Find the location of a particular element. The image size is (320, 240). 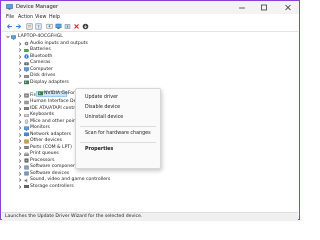

camera-icon is located at coordinates (26, 63).